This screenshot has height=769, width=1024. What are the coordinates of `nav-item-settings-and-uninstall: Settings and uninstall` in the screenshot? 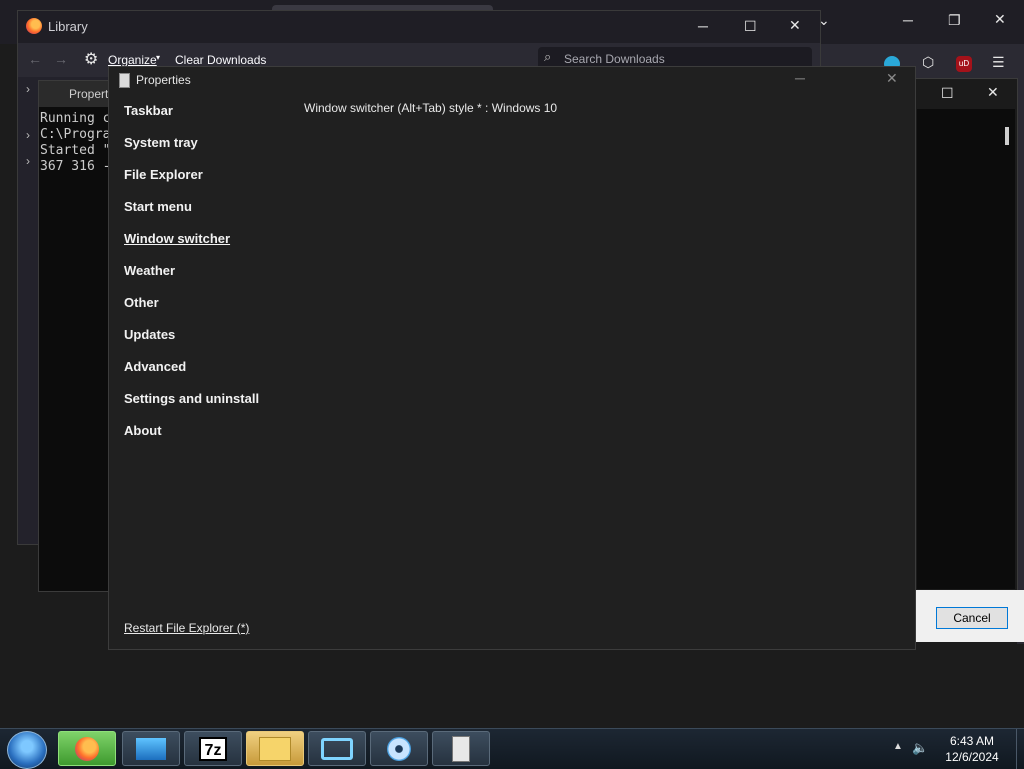 It's located at (191, 398).